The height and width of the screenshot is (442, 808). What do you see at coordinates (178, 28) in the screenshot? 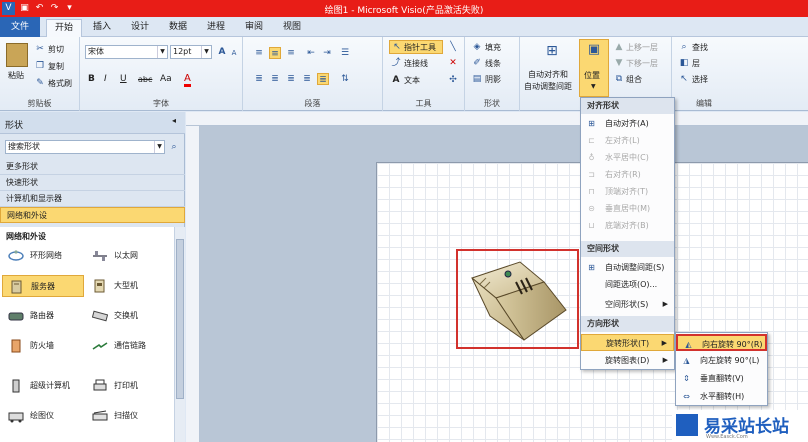
I see `tab-data: 数据` at bounding box center [178, 28].